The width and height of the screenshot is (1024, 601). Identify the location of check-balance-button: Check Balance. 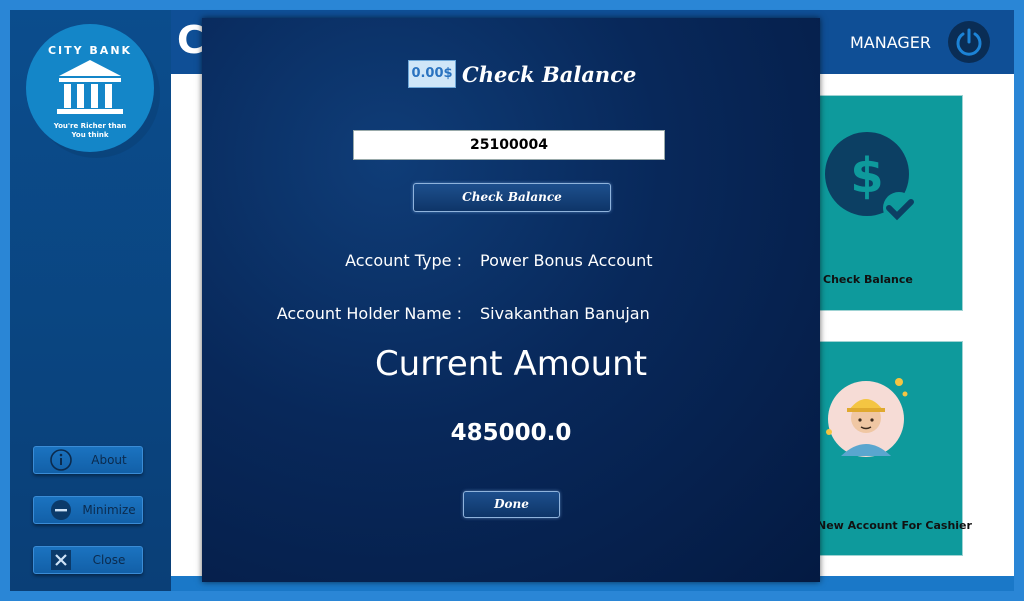
(512, 197).